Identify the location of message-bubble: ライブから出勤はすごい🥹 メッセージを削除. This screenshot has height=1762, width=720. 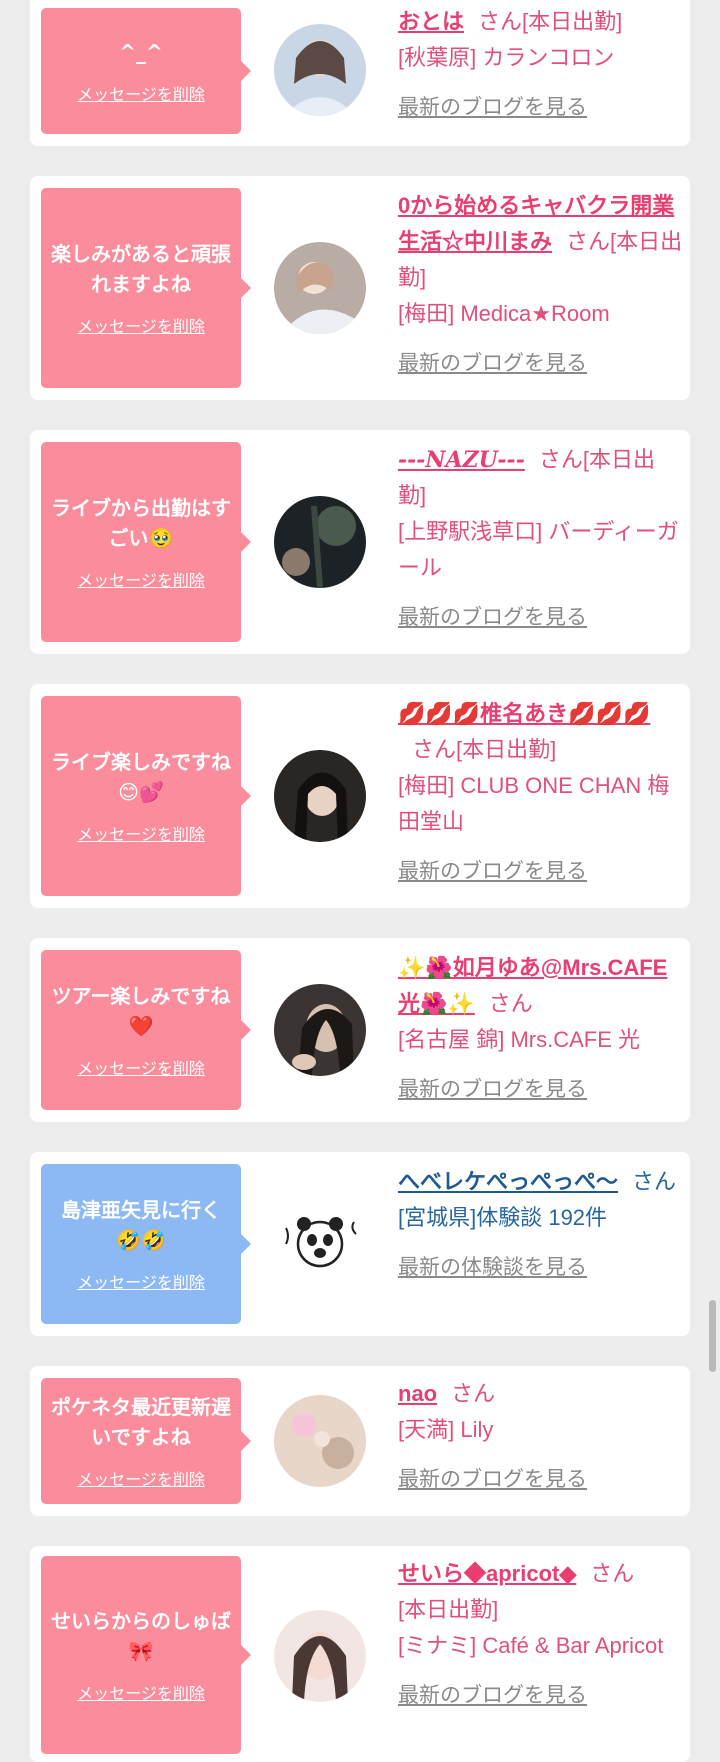
(146, 542).